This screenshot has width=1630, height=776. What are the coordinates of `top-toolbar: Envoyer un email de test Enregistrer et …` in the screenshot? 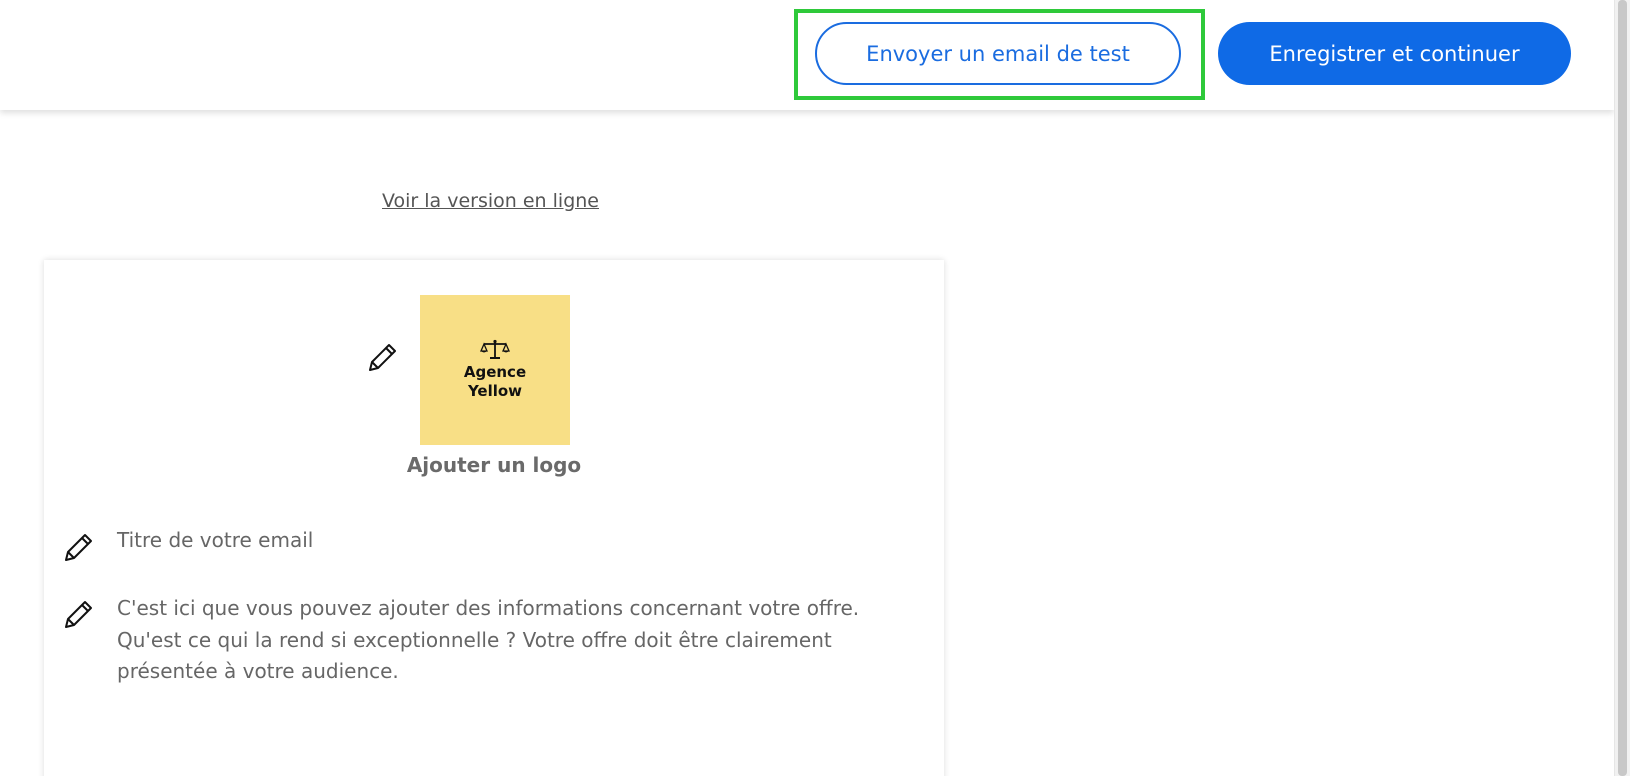 It's located at (807, 55).